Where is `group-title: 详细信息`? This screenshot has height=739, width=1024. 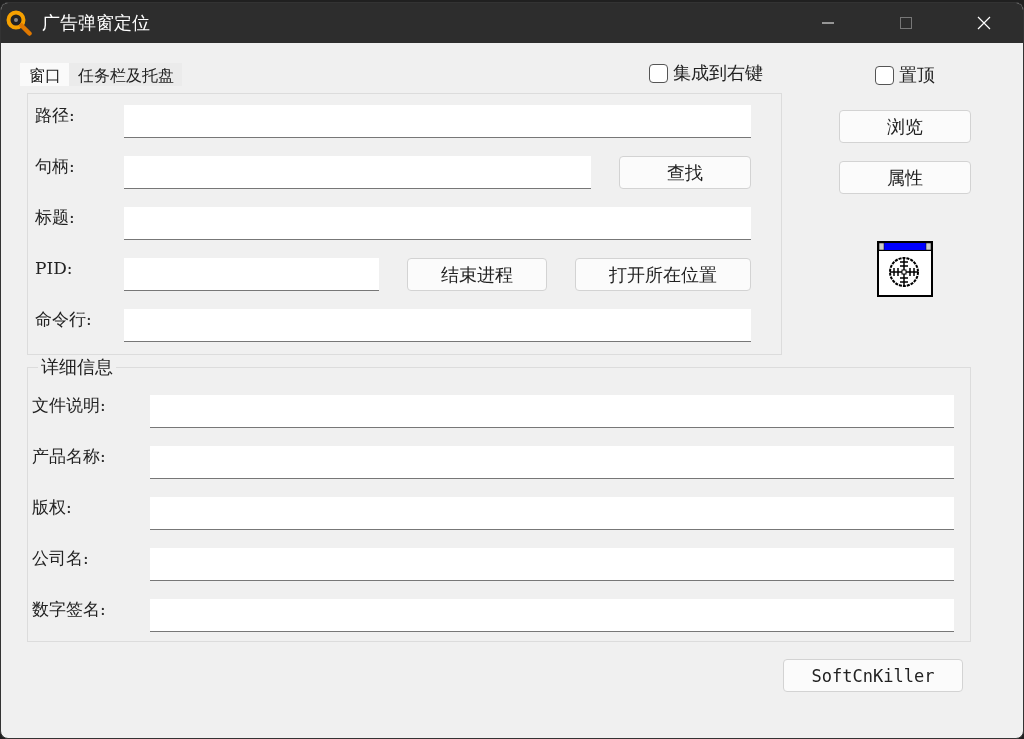
group-title: 详细信息 is located at coordinates (77, 367).